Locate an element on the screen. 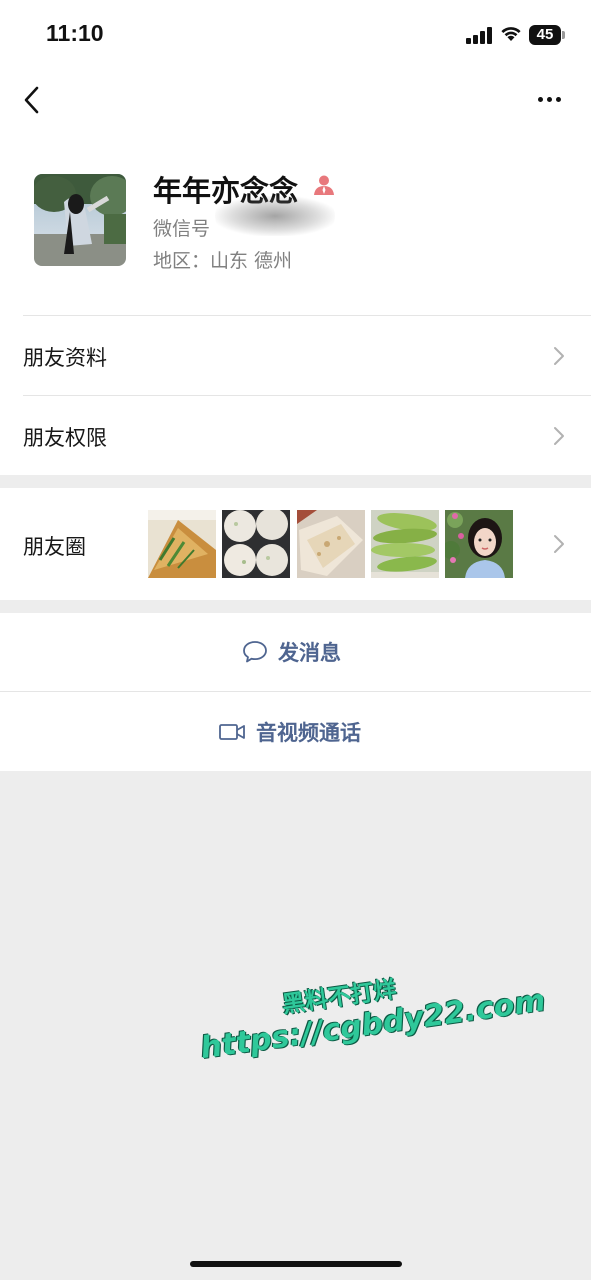 The height and width of the screenshot is (1280, 591). profile-region: 地区：山东 德州 is located at coordinates (223, 261).